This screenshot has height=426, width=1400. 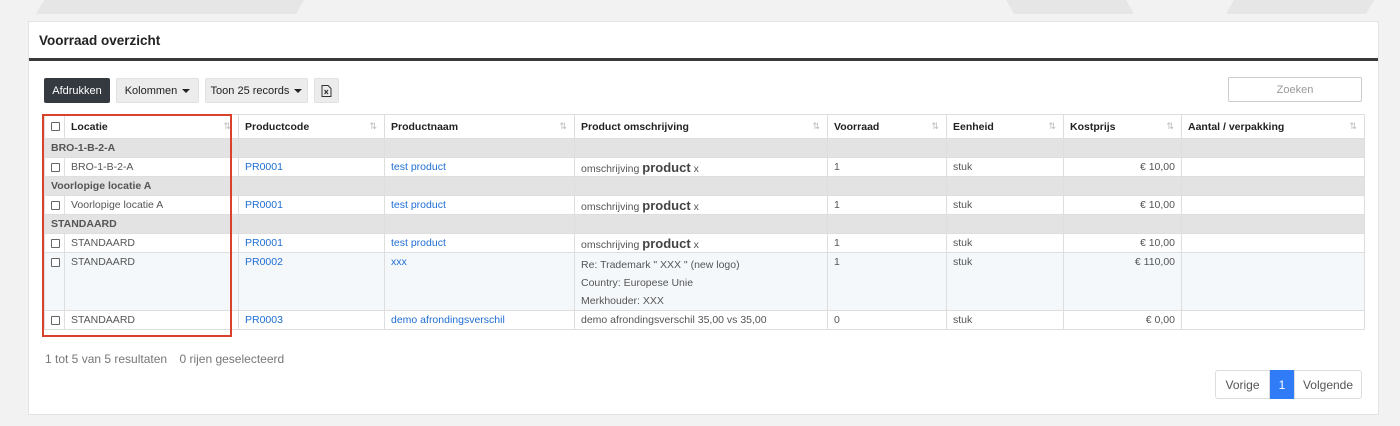 What do you see at coordinates (704, 148) in the screenshot?
I see `group-header-row: BRO-1-B-2-A` at bounding box center [704, 148].